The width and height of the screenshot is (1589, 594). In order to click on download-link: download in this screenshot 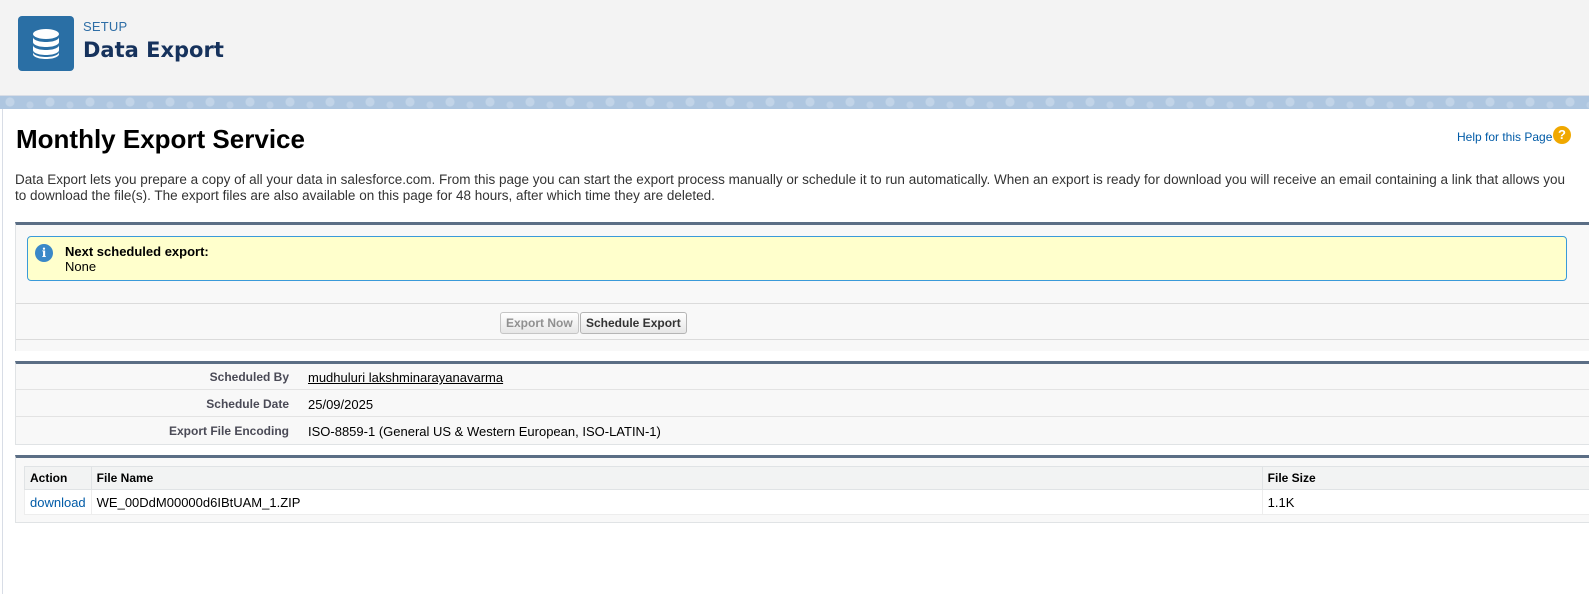, I will do `click(58, 502)`.